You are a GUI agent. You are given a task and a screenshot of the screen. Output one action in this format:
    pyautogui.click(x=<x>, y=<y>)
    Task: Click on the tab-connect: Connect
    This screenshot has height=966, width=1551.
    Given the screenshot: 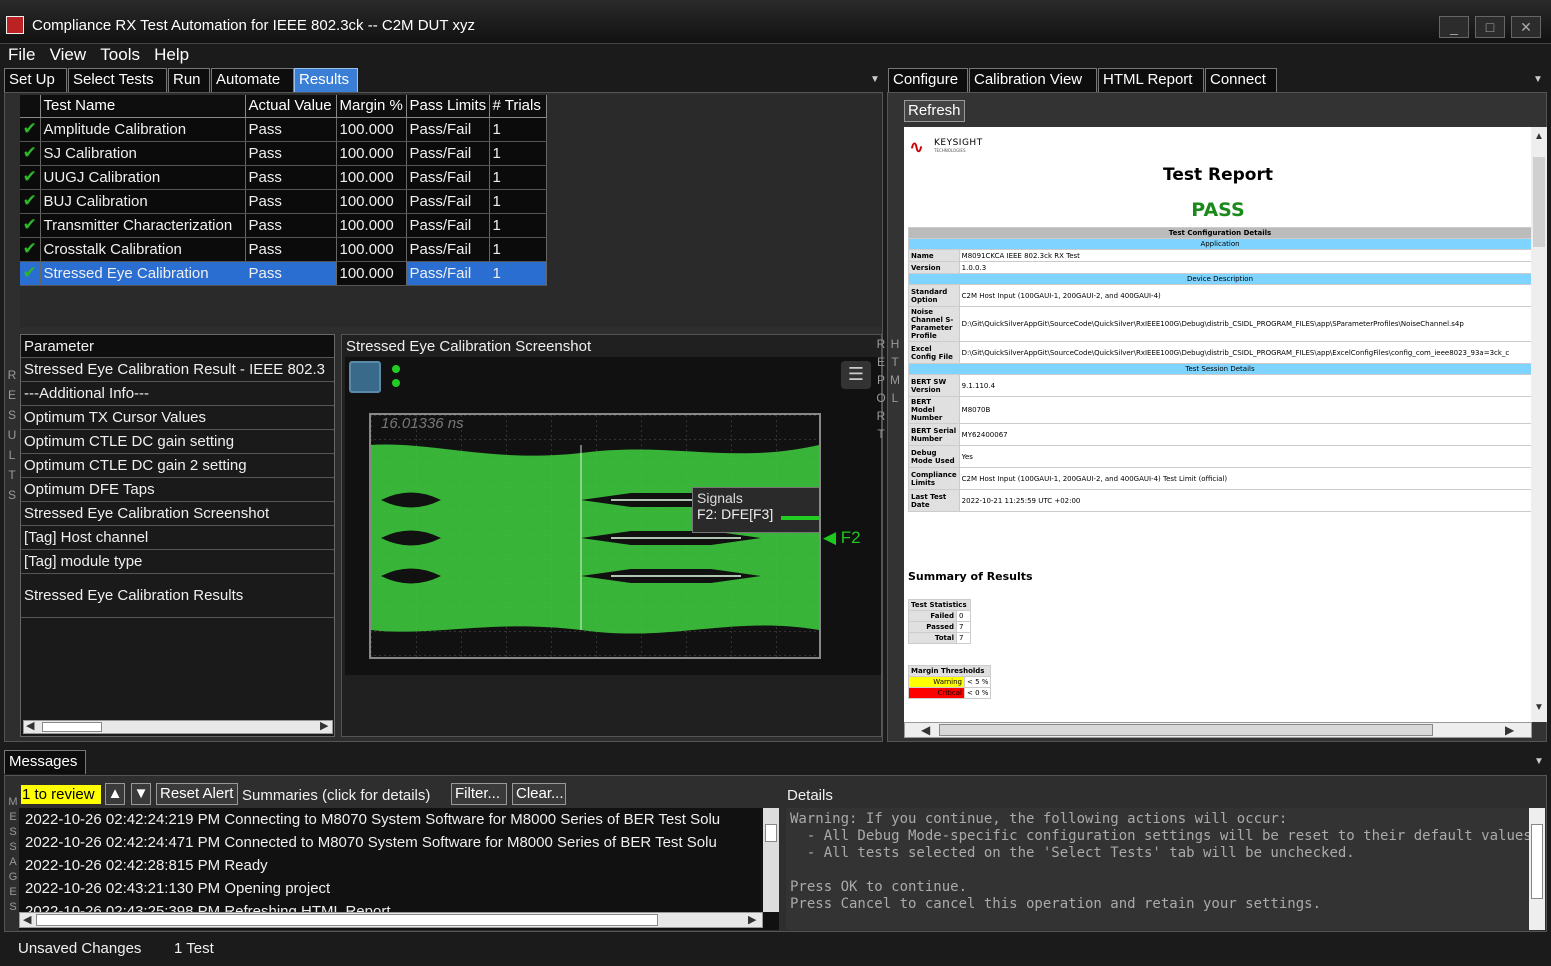 What is the action you would take?
    pyautogui.click(x=1241, y=80)
    